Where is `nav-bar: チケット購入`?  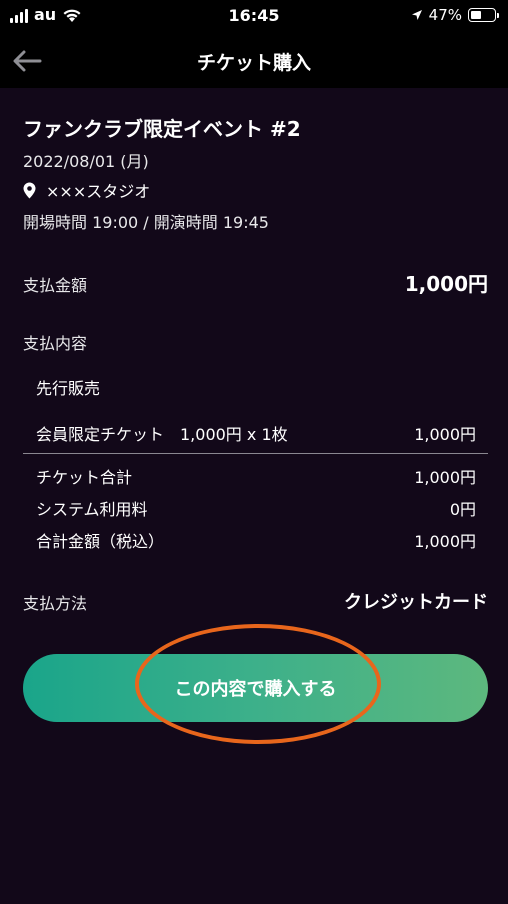 nav-bar: チケット購入 is located at coordinates (254, 61).